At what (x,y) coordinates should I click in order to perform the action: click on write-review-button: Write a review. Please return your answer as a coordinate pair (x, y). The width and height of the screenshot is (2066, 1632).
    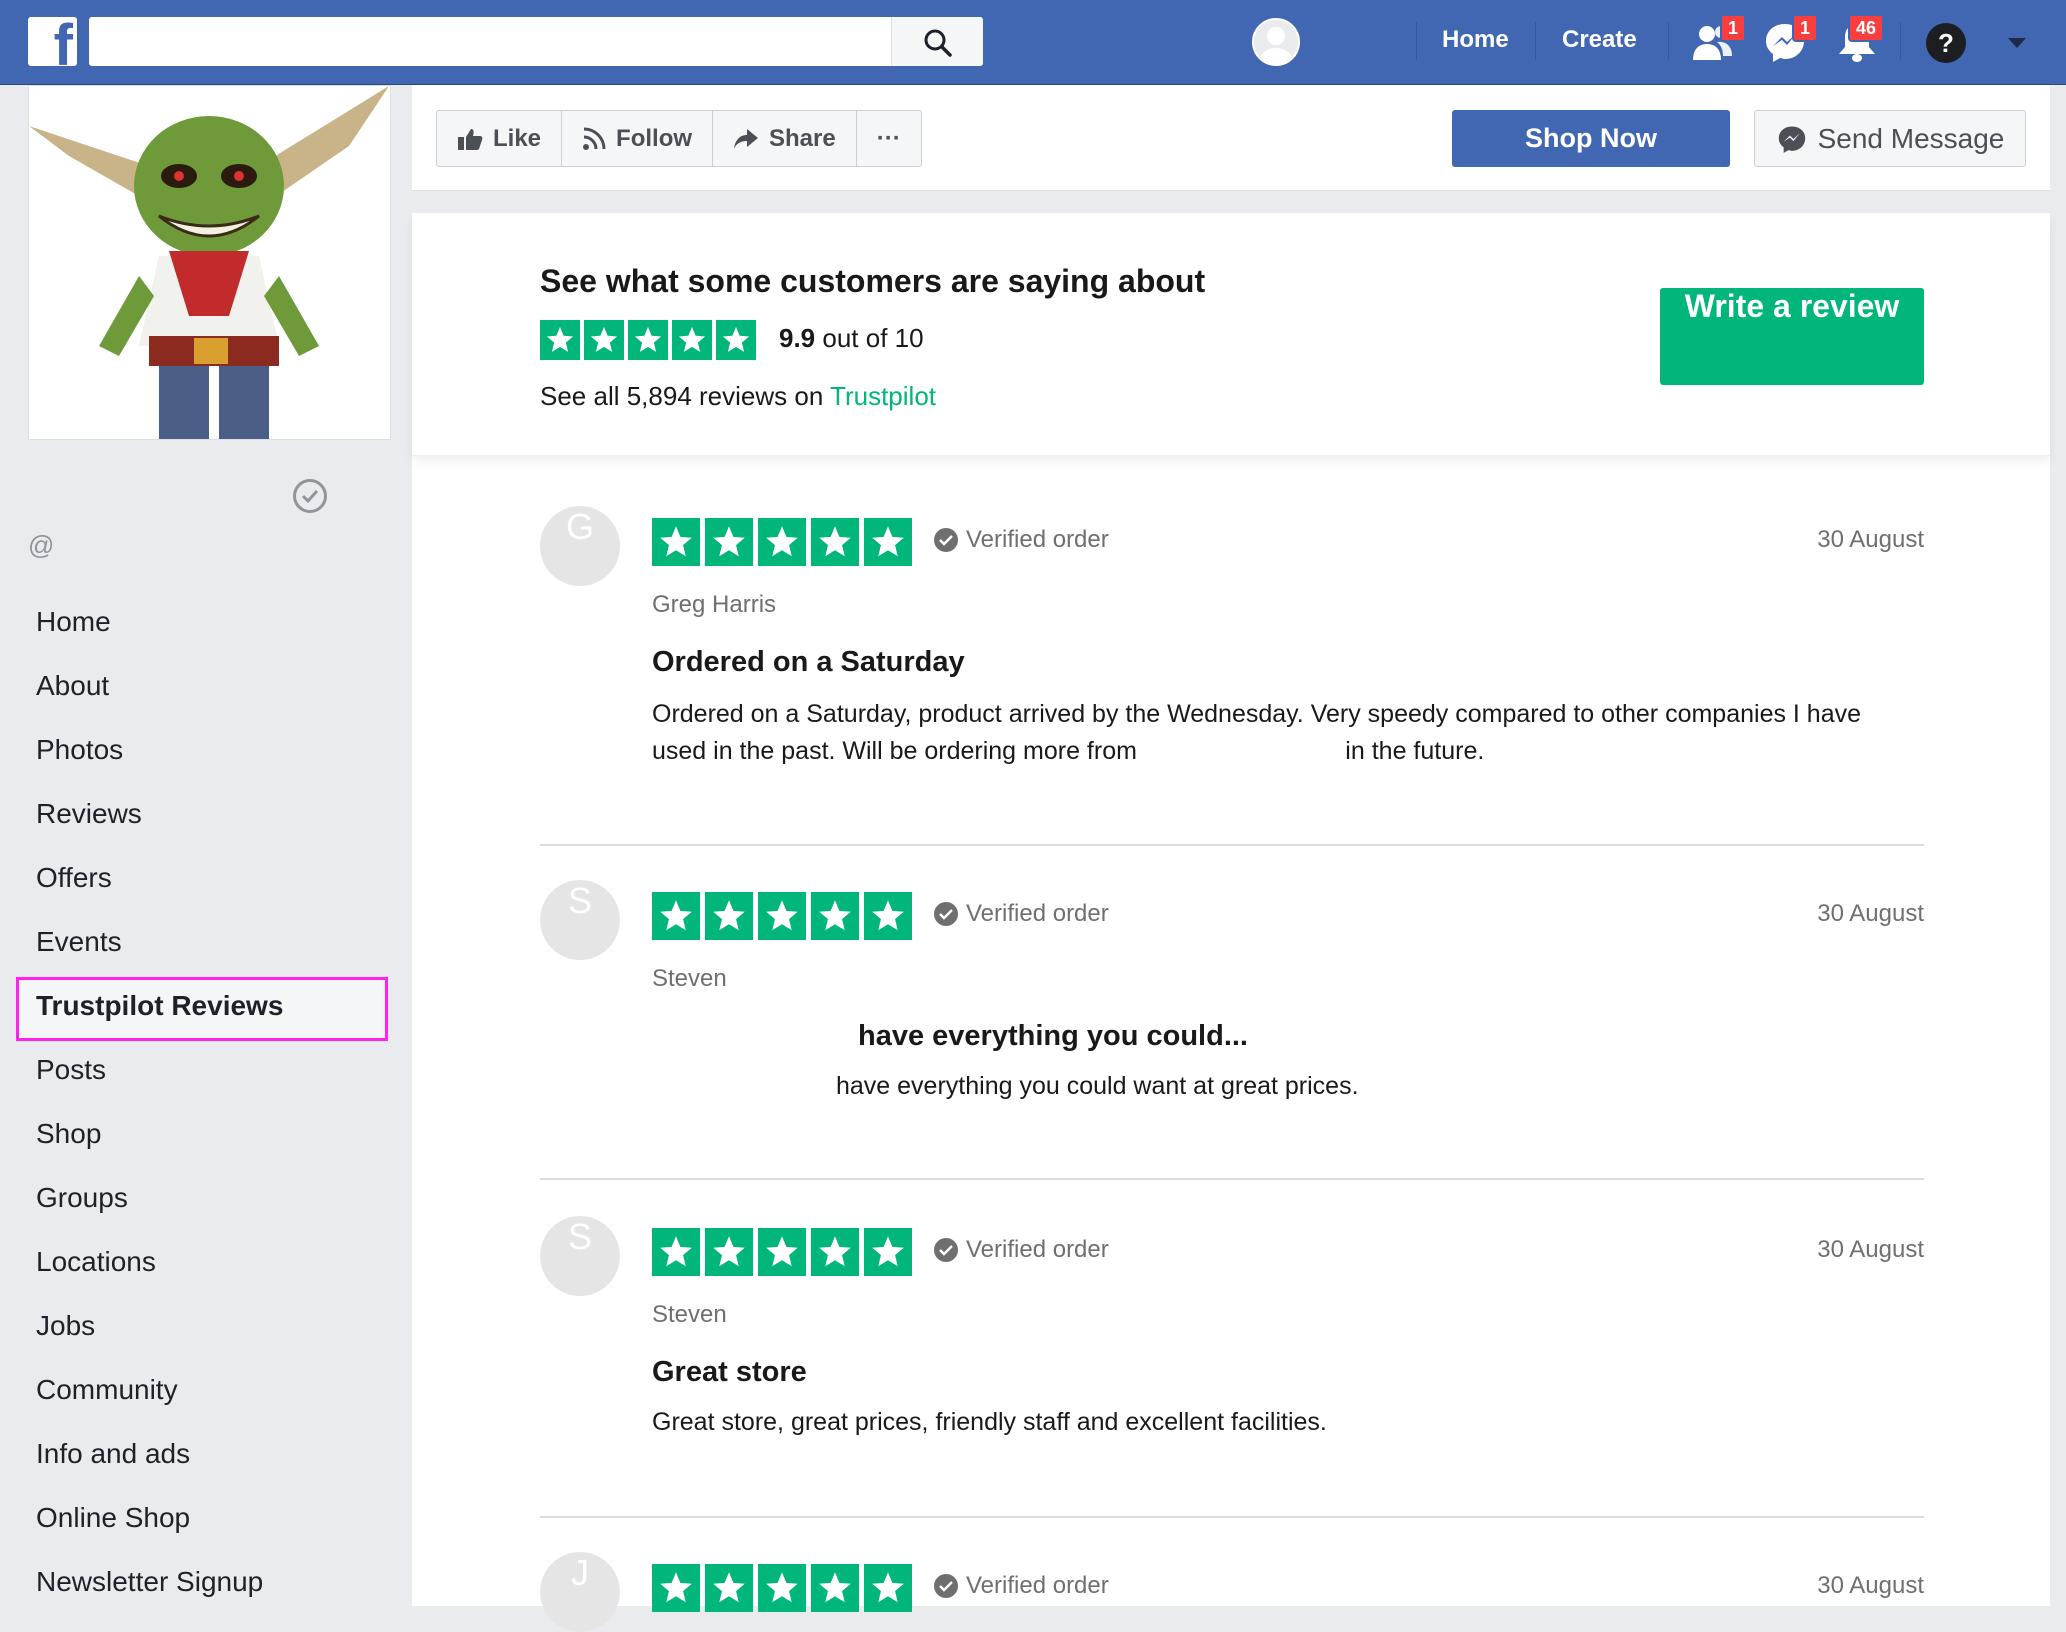
    Looking at the image, I should click on (1792, 336).